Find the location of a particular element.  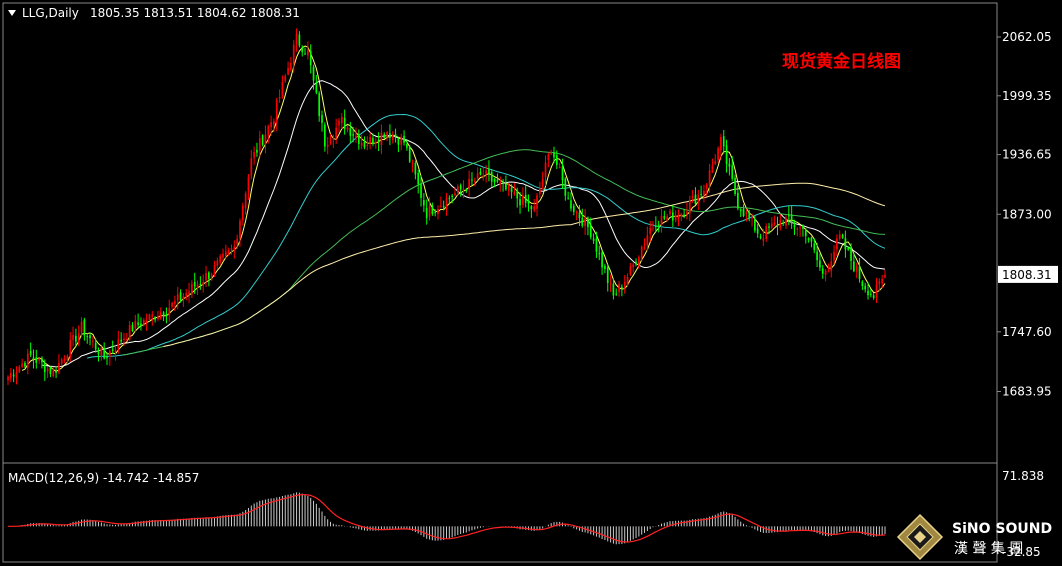

current-price-text: 1808.31 is located at coordinates (1027, 275).